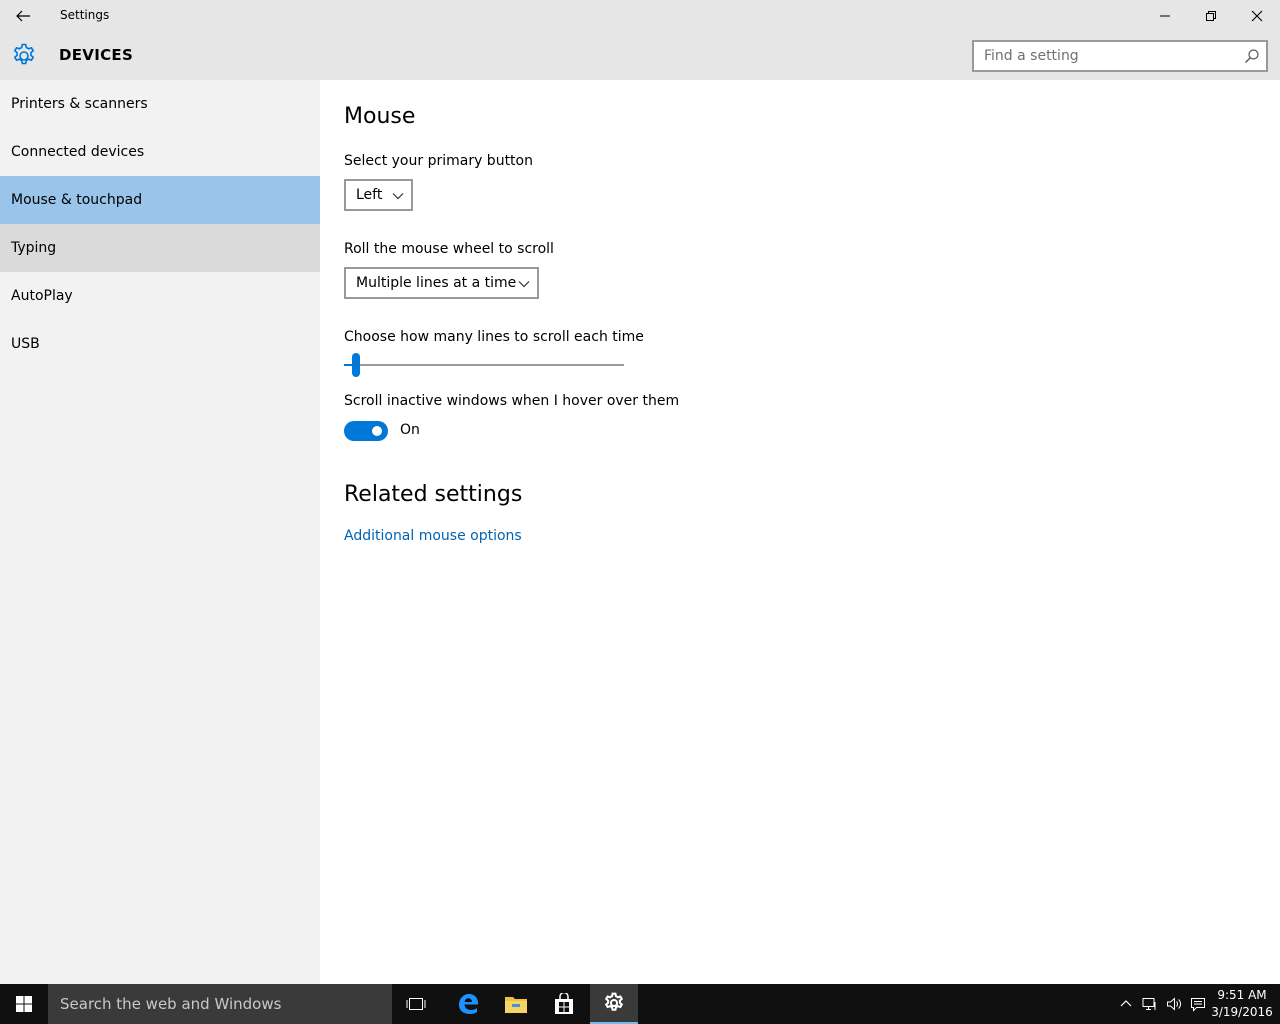  Describe the element at coordinates (380, 116) in the screenshot. I see `section-title: Mouse` at that location.